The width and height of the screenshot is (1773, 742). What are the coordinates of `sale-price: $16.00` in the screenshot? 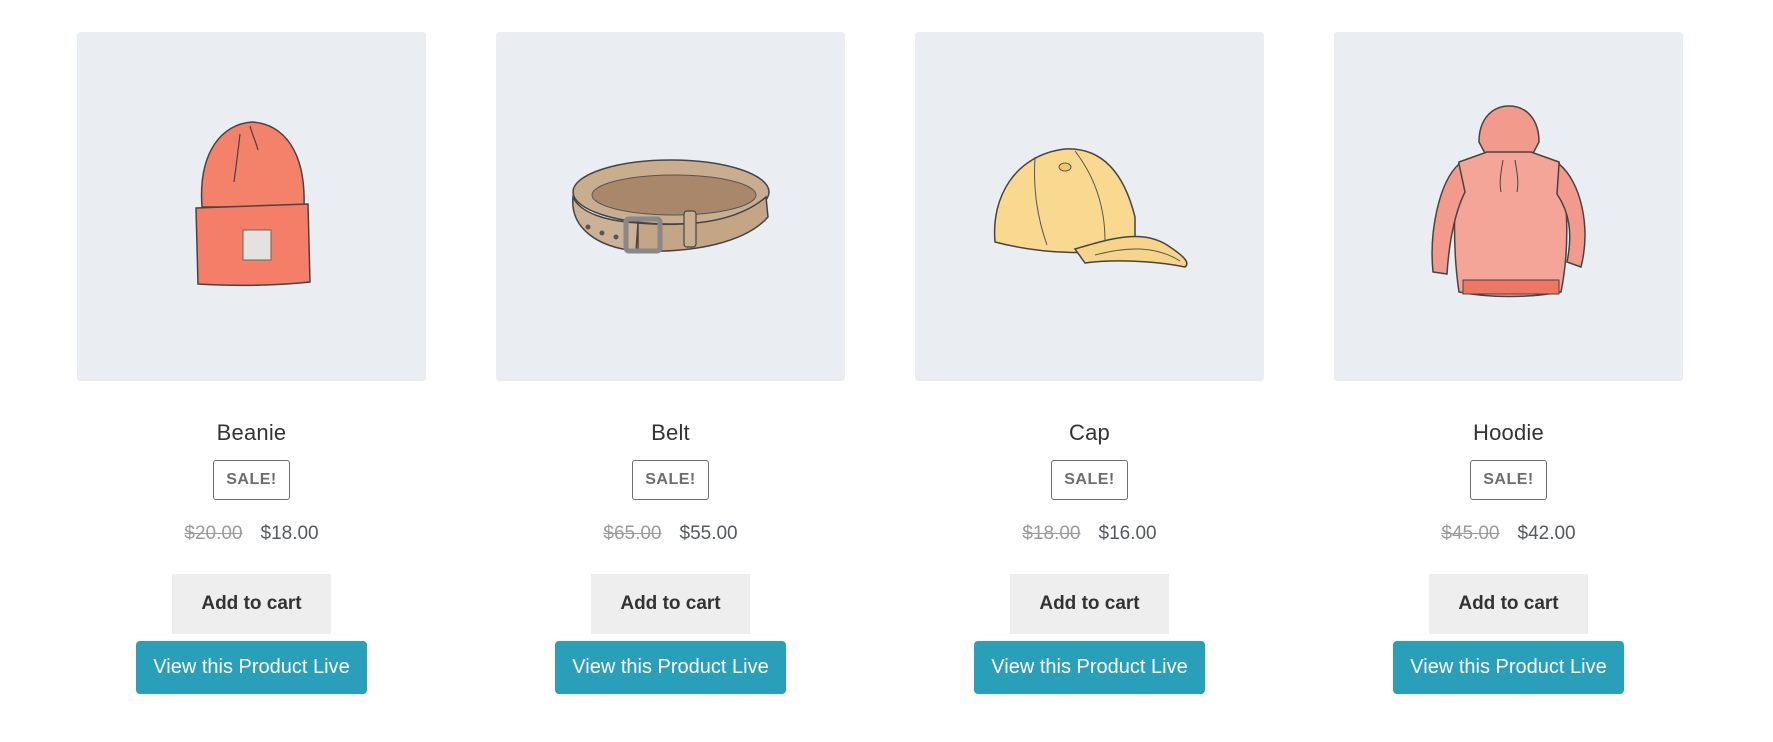 It's located at (1127, 533).